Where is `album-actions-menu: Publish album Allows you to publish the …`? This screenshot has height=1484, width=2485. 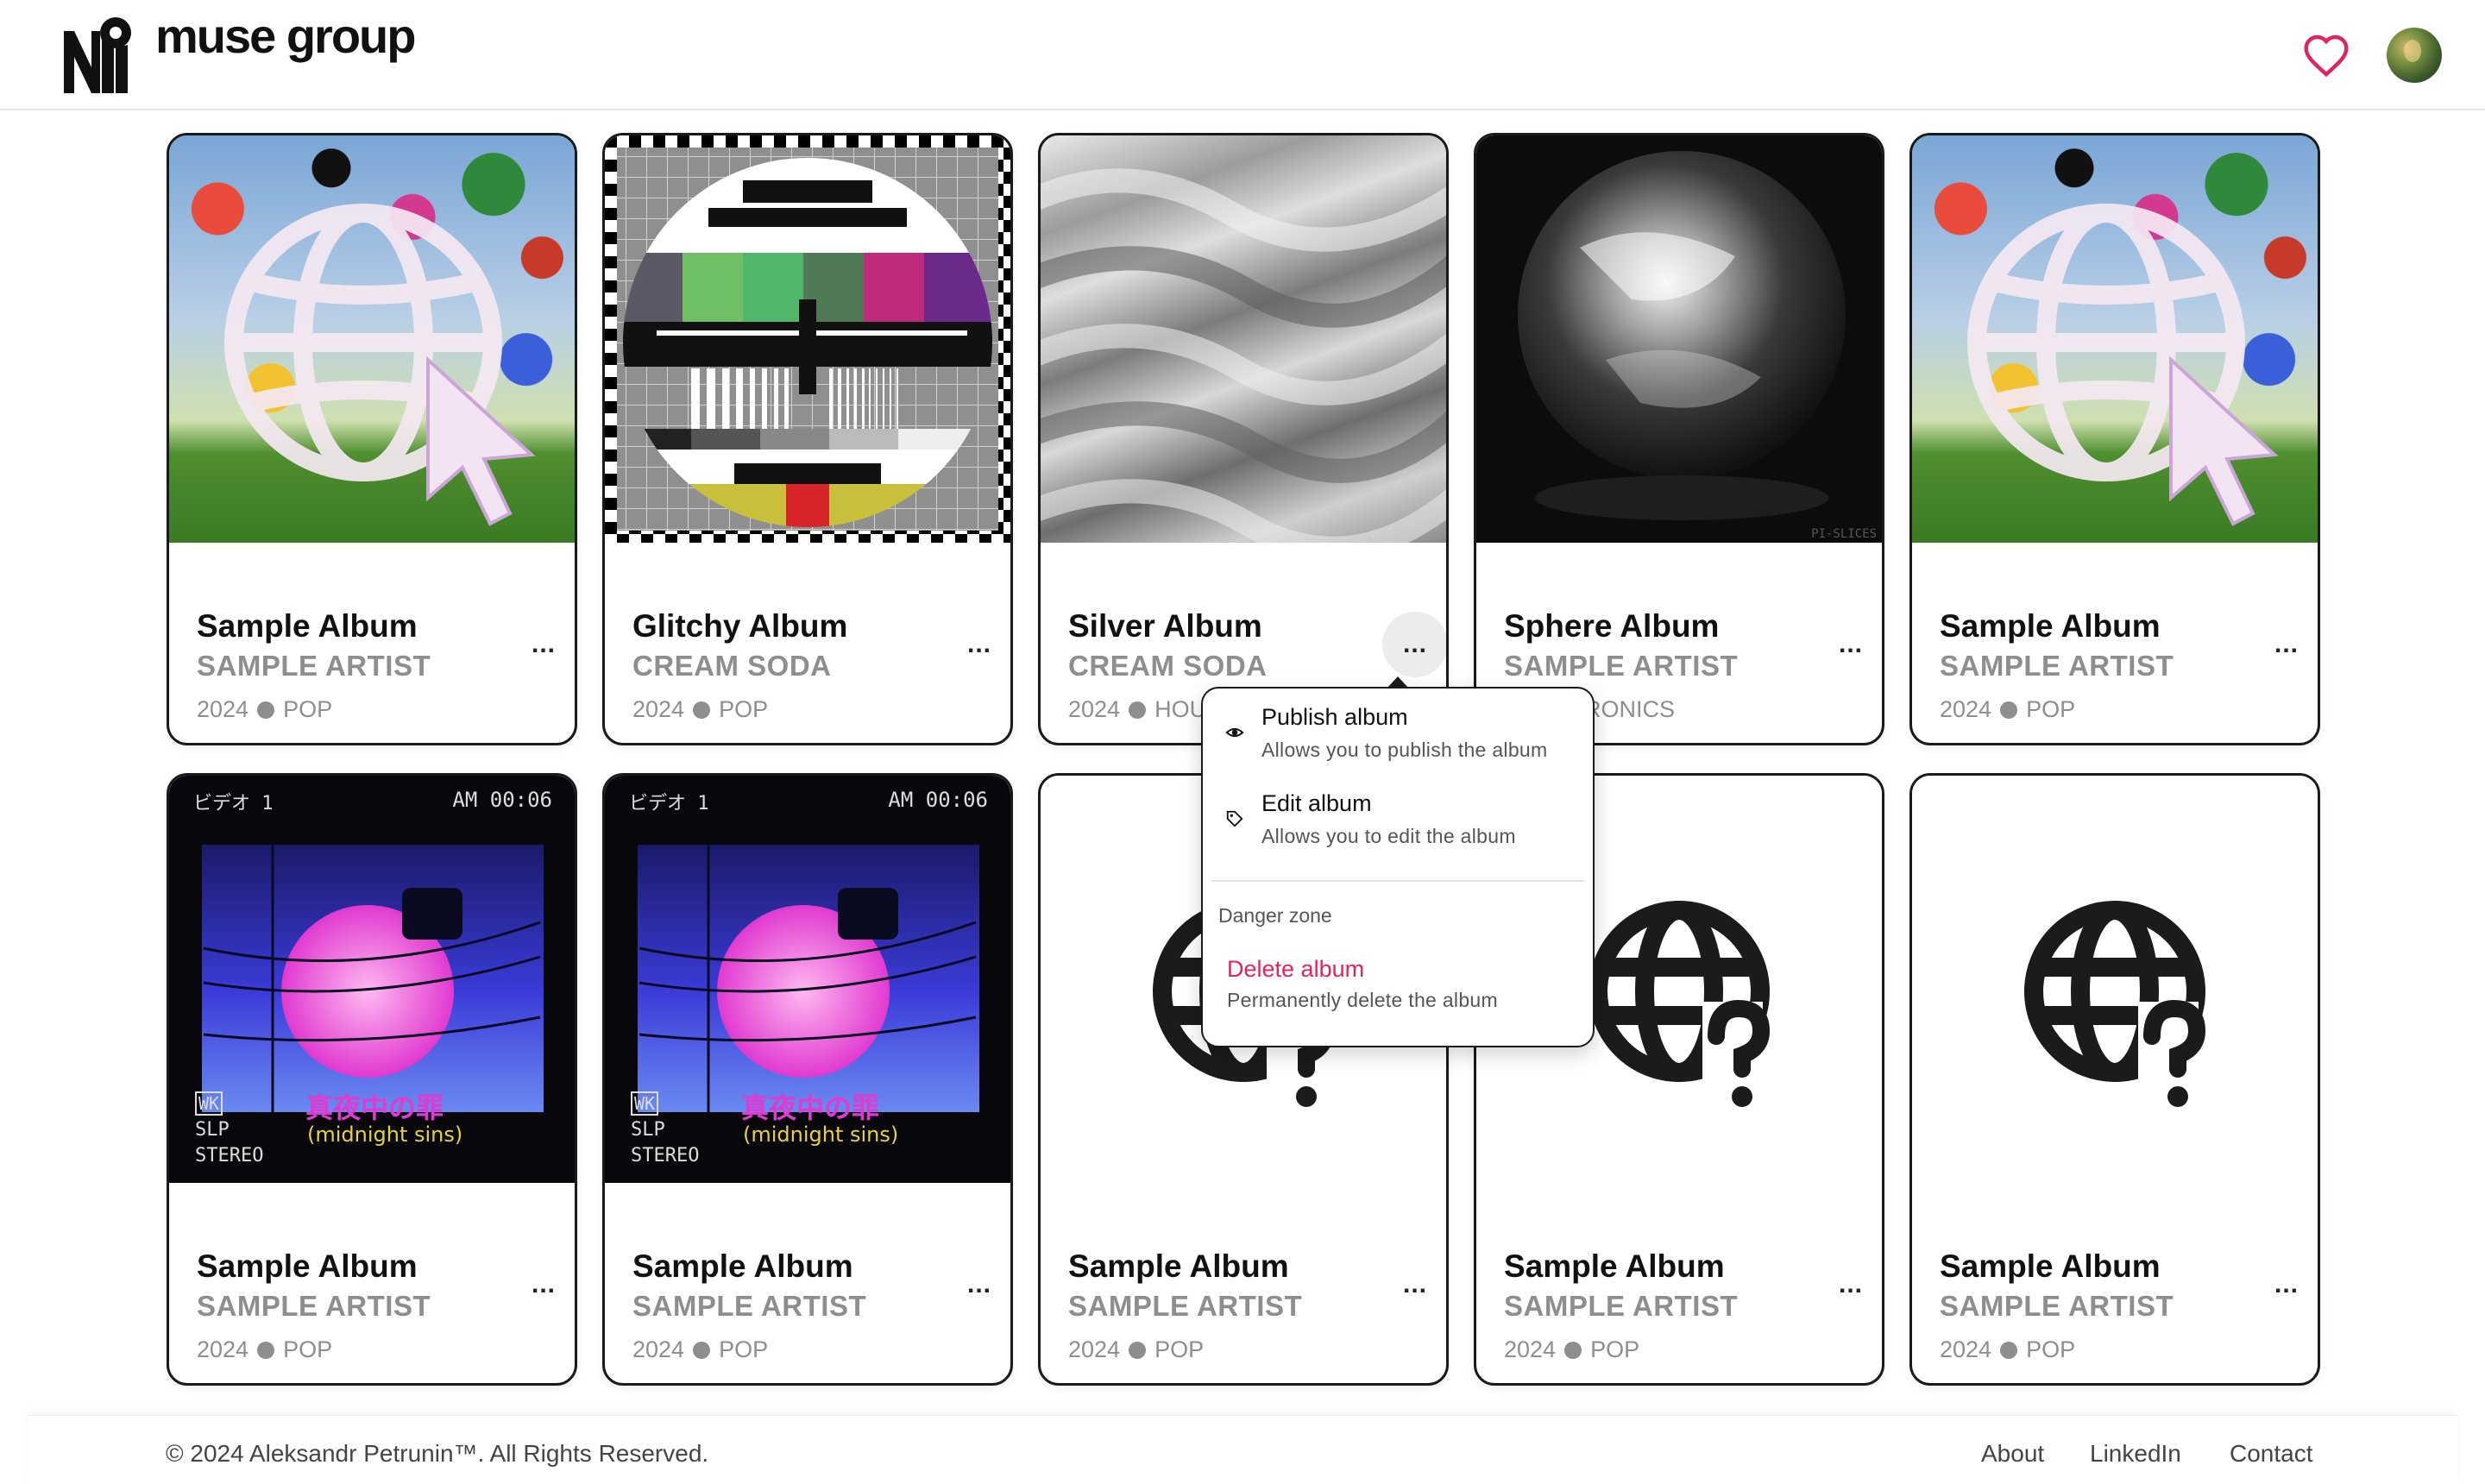
album-actions-menu: Publish album Allows you to publish the … is located at coordinates (1398, 867).